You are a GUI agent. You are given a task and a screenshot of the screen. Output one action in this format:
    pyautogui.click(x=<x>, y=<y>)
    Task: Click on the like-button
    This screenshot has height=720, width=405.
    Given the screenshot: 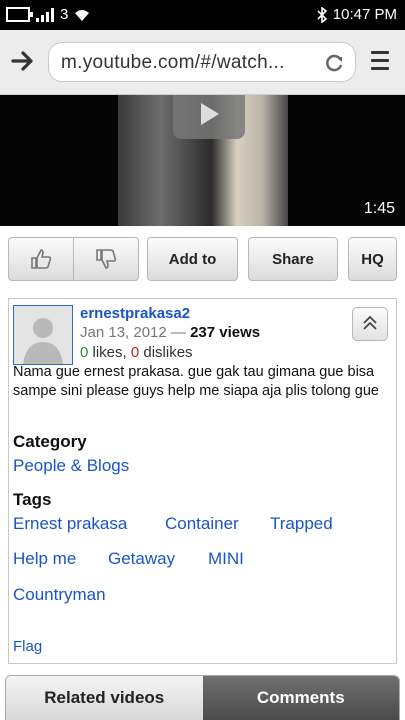 What is the action you would take?
    pyautogui.click(x=41, y=259)
    